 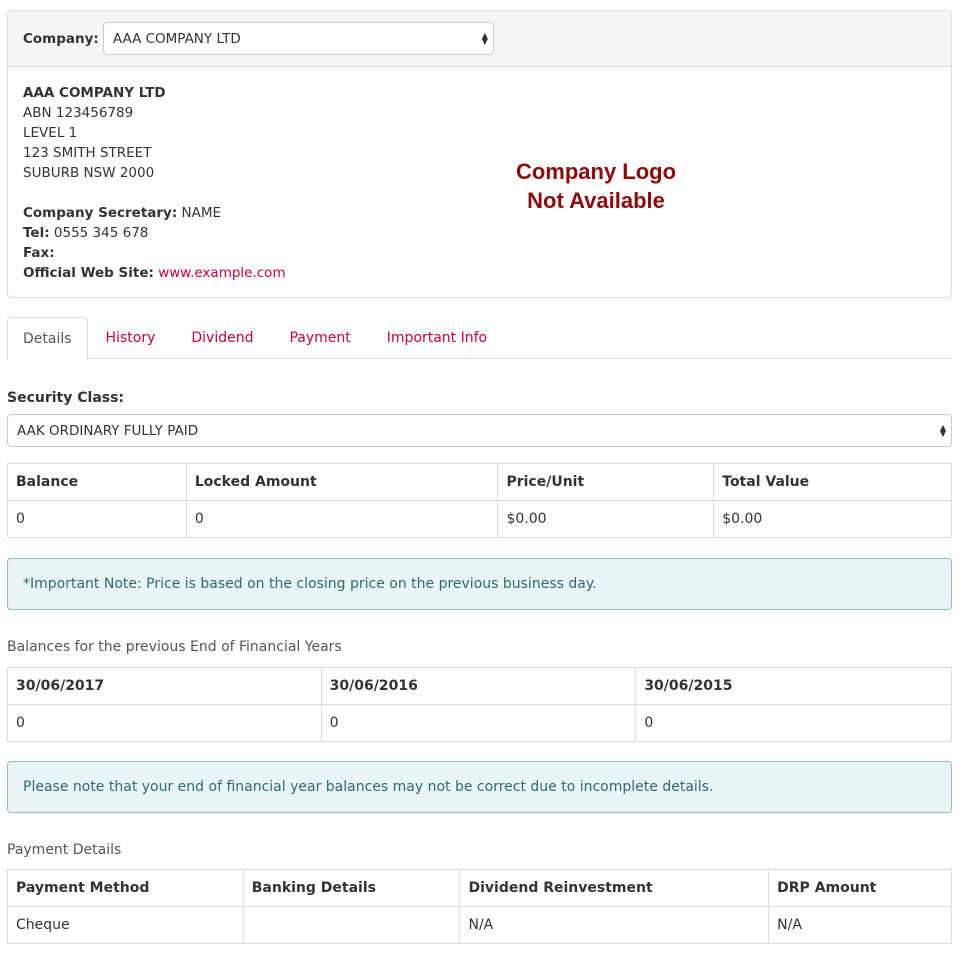 What do you see at coordinates (298, 38) in the screenshot?
I see `company-select: AAA COMPANY LTD ▲ ▼` at bounding box center [298, 38].